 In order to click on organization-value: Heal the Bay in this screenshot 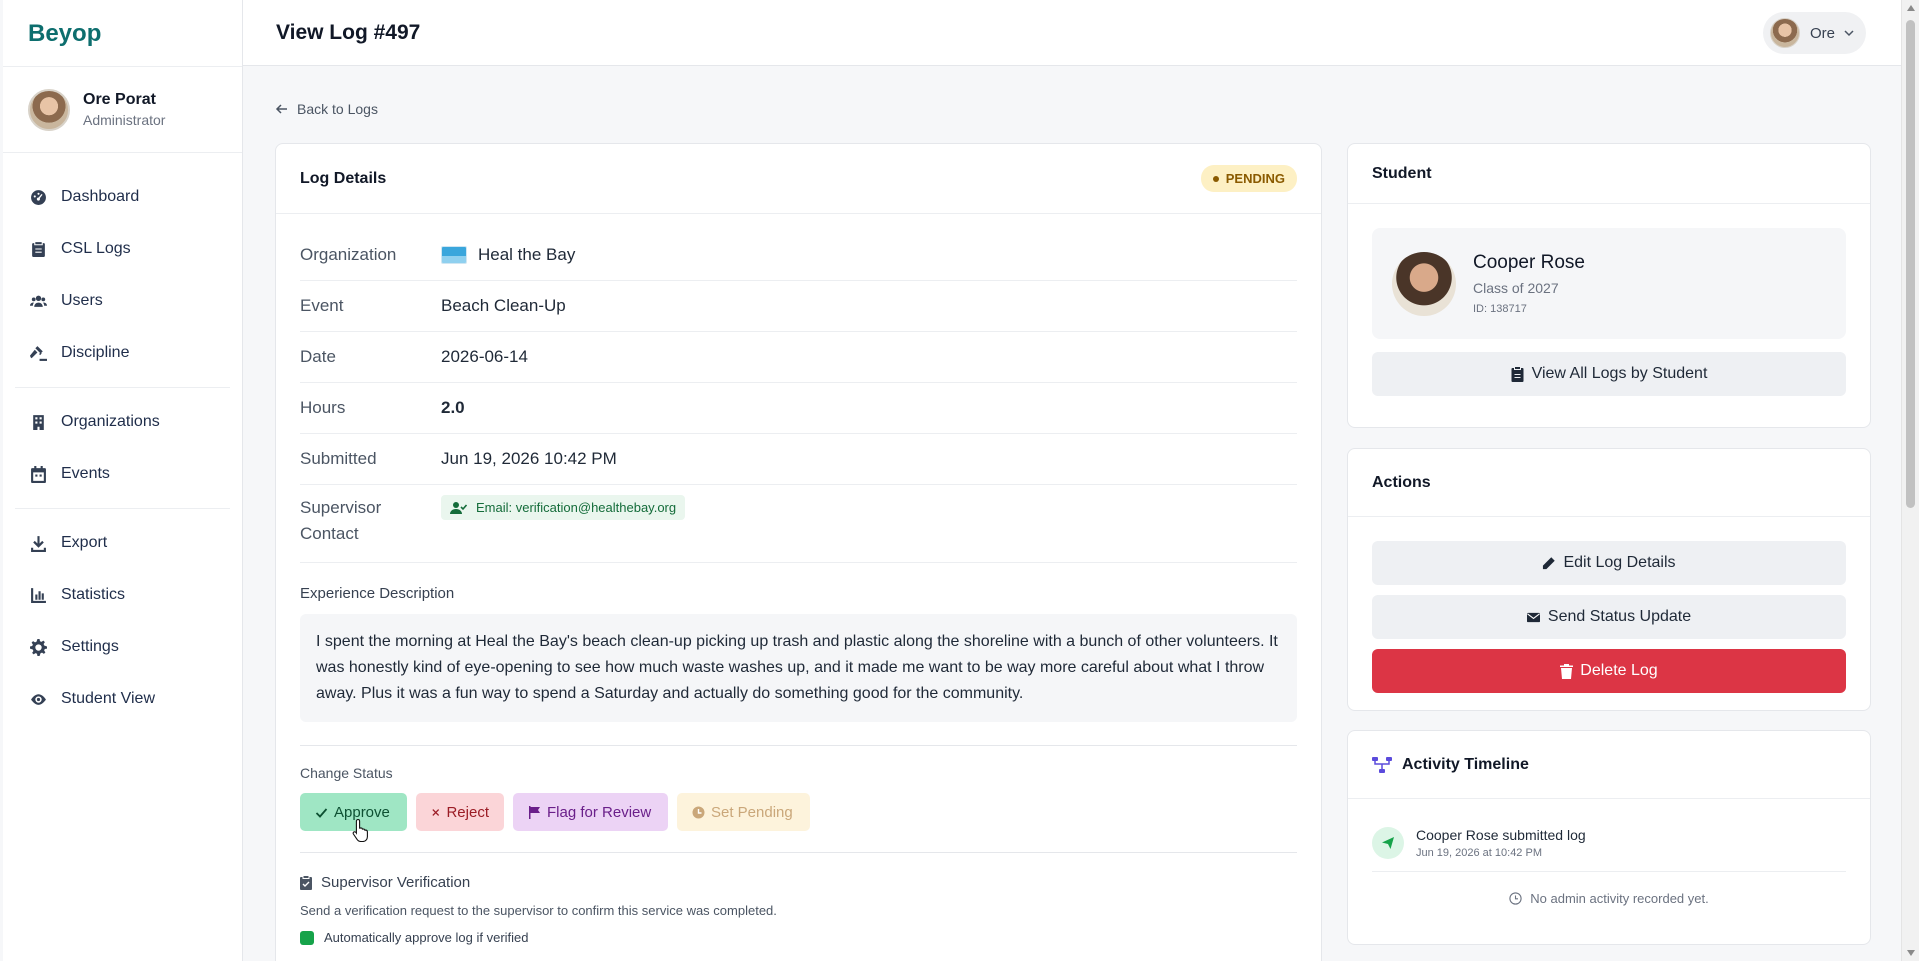, I will do `click(508, 255)`.